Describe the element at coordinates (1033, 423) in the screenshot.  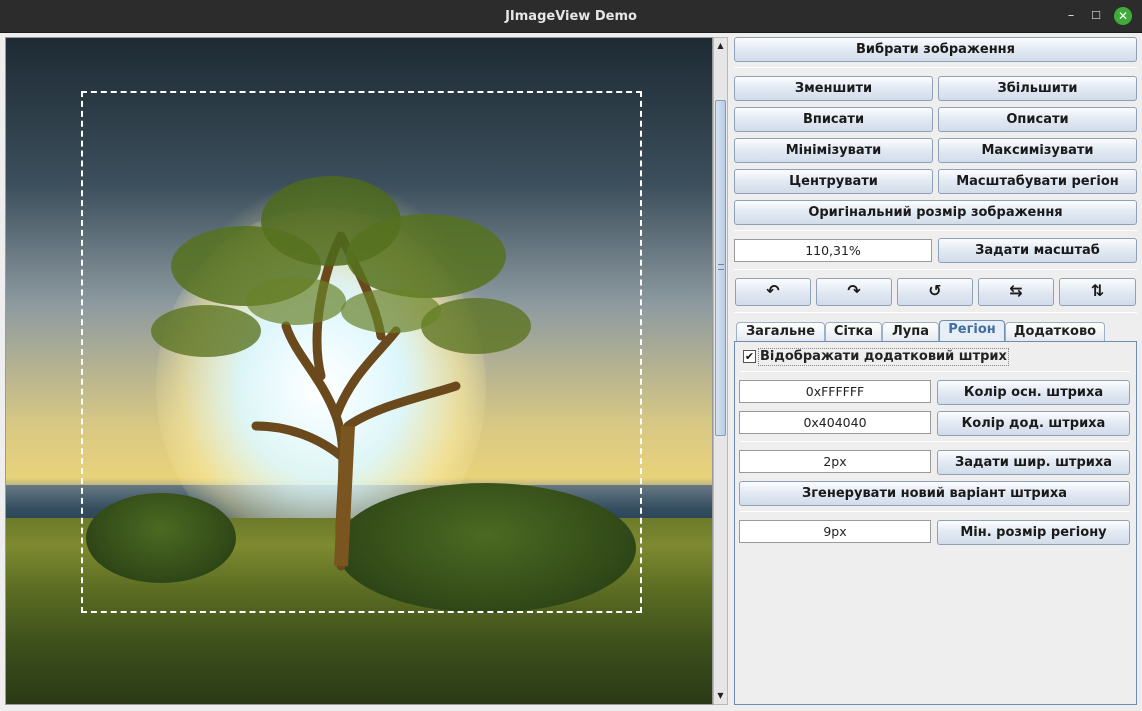
I see `extra-stroke-color-button: Колір дод. штриха` at that location.